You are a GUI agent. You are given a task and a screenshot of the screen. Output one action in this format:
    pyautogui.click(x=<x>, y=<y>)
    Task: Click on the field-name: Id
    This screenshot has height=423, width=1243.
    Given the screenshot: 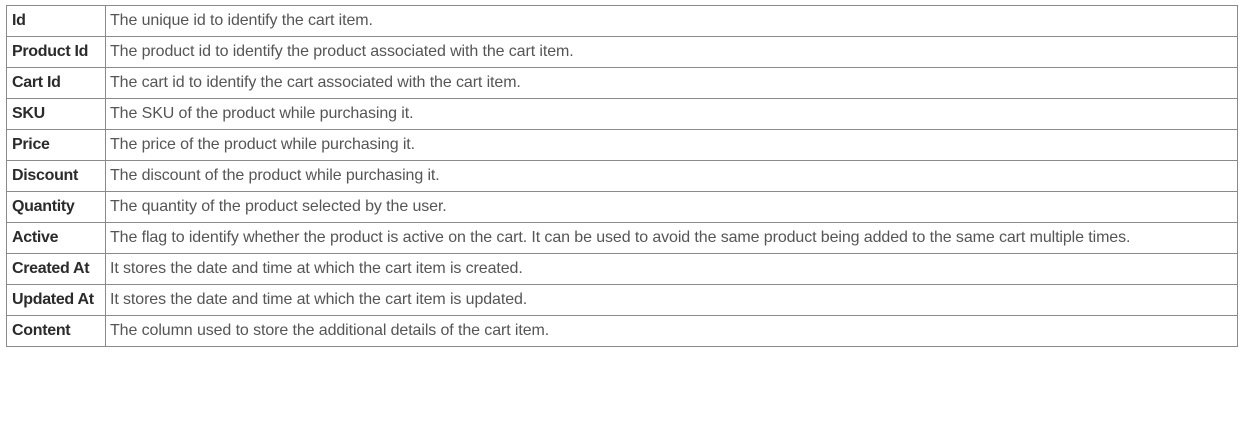 What is the action you would take?
    pyautogui.click(x=56, y=21)
    